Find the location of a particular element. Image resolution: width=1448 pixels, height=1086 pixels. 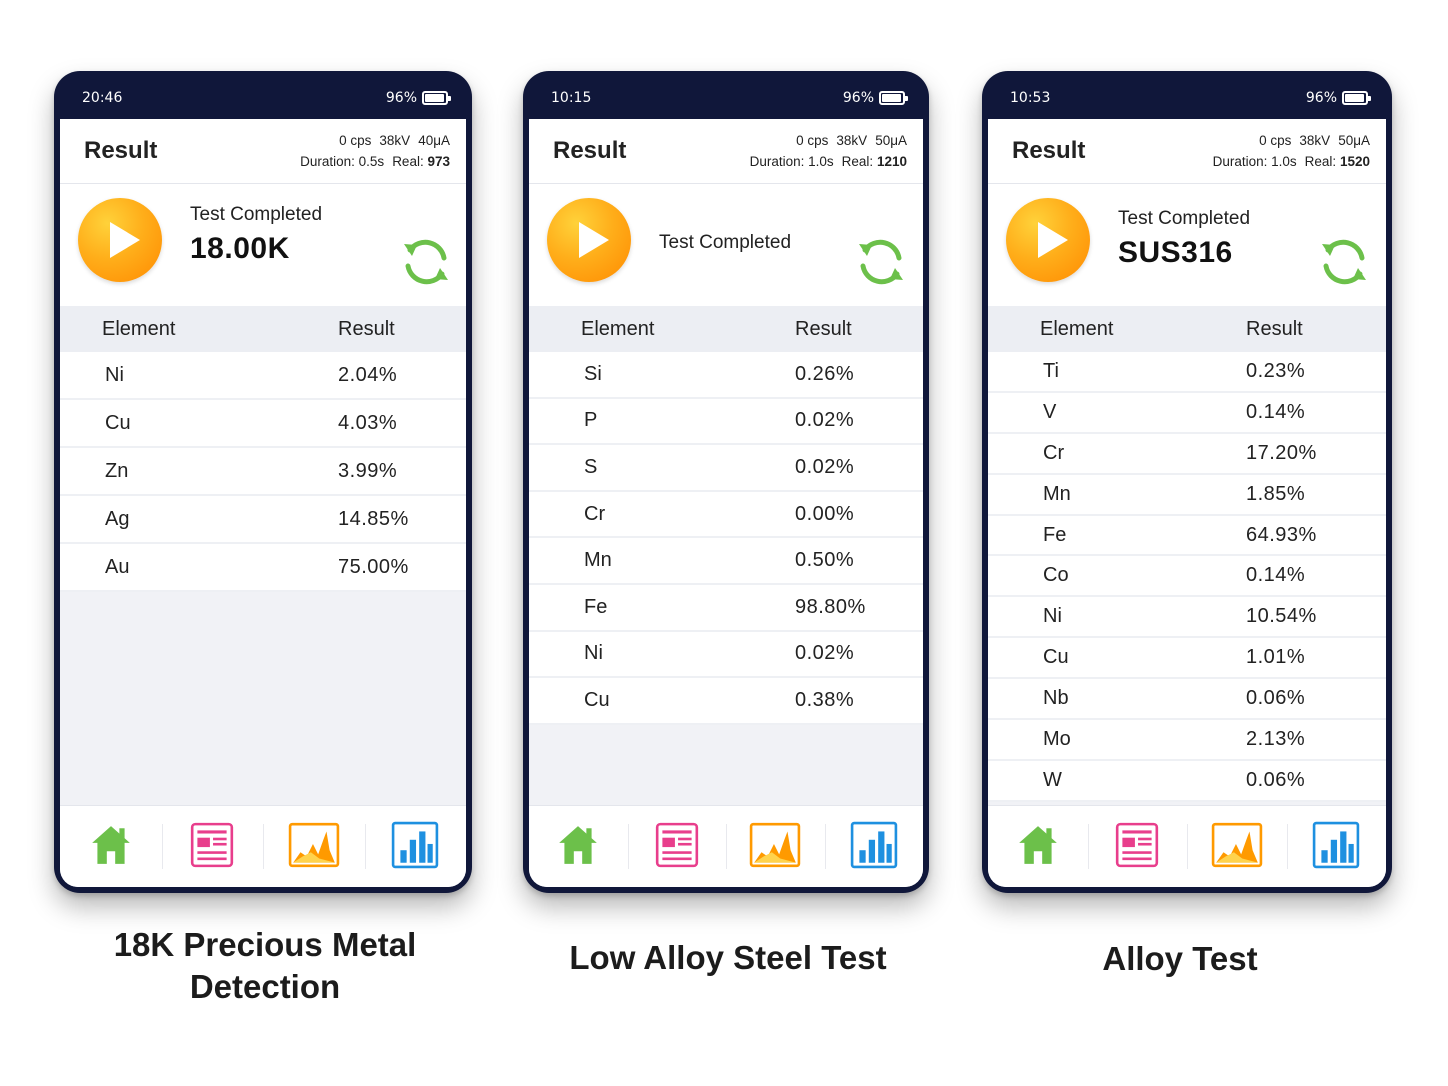

caption-line: Detection is located at coordinates (265, 986).